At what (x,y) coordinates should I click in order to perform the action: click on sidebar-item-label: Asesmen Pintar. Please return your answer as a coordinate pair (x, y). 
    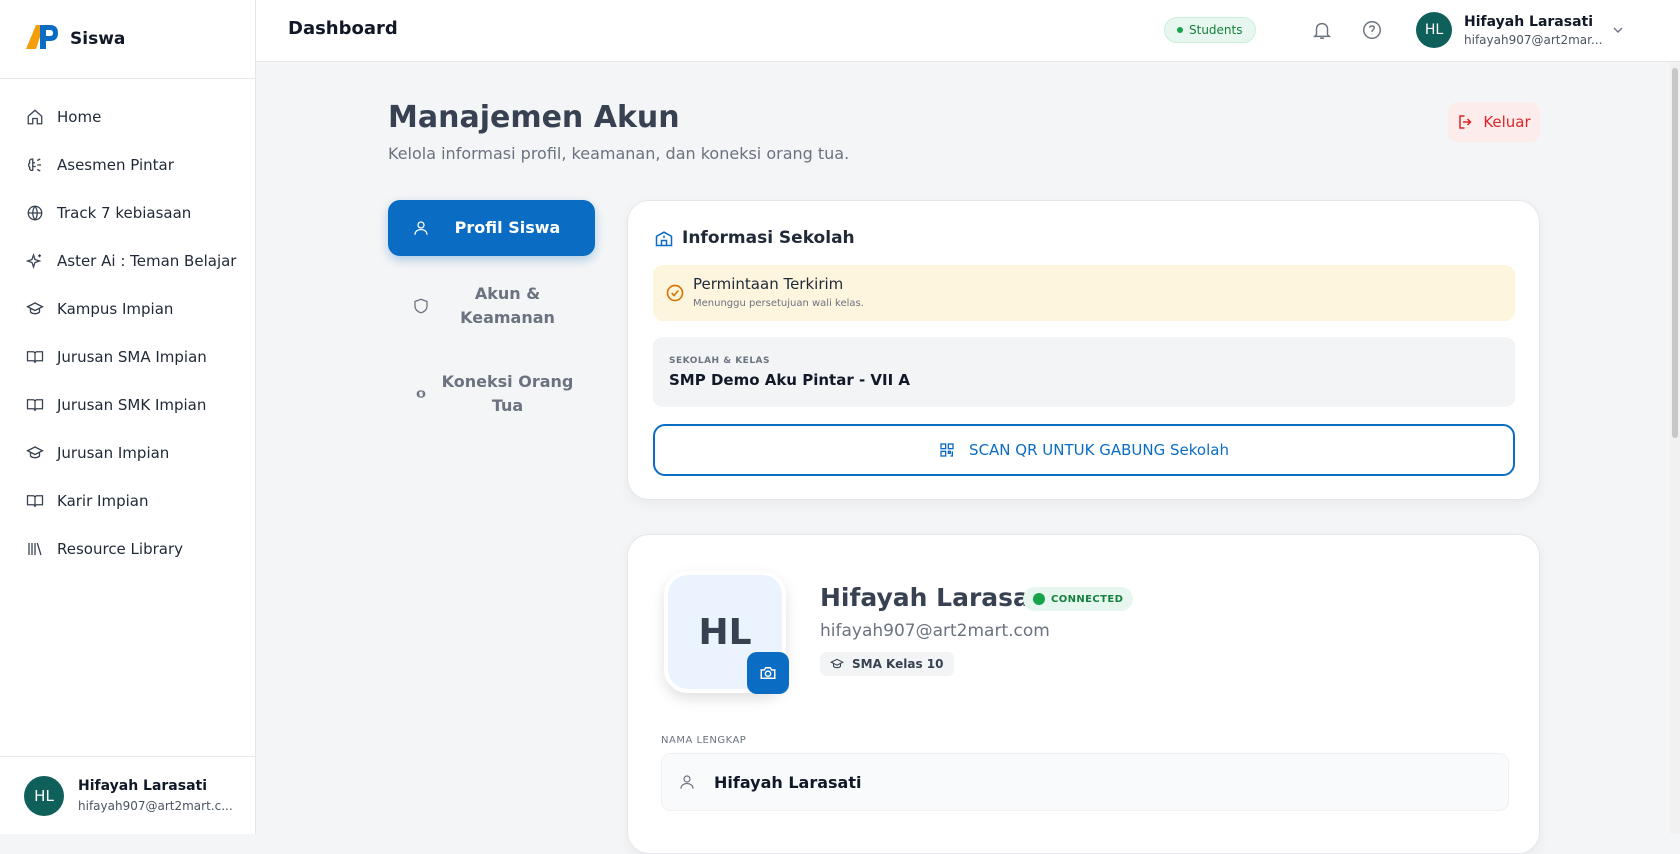
    Looking at the image, I should click on (115, 165).